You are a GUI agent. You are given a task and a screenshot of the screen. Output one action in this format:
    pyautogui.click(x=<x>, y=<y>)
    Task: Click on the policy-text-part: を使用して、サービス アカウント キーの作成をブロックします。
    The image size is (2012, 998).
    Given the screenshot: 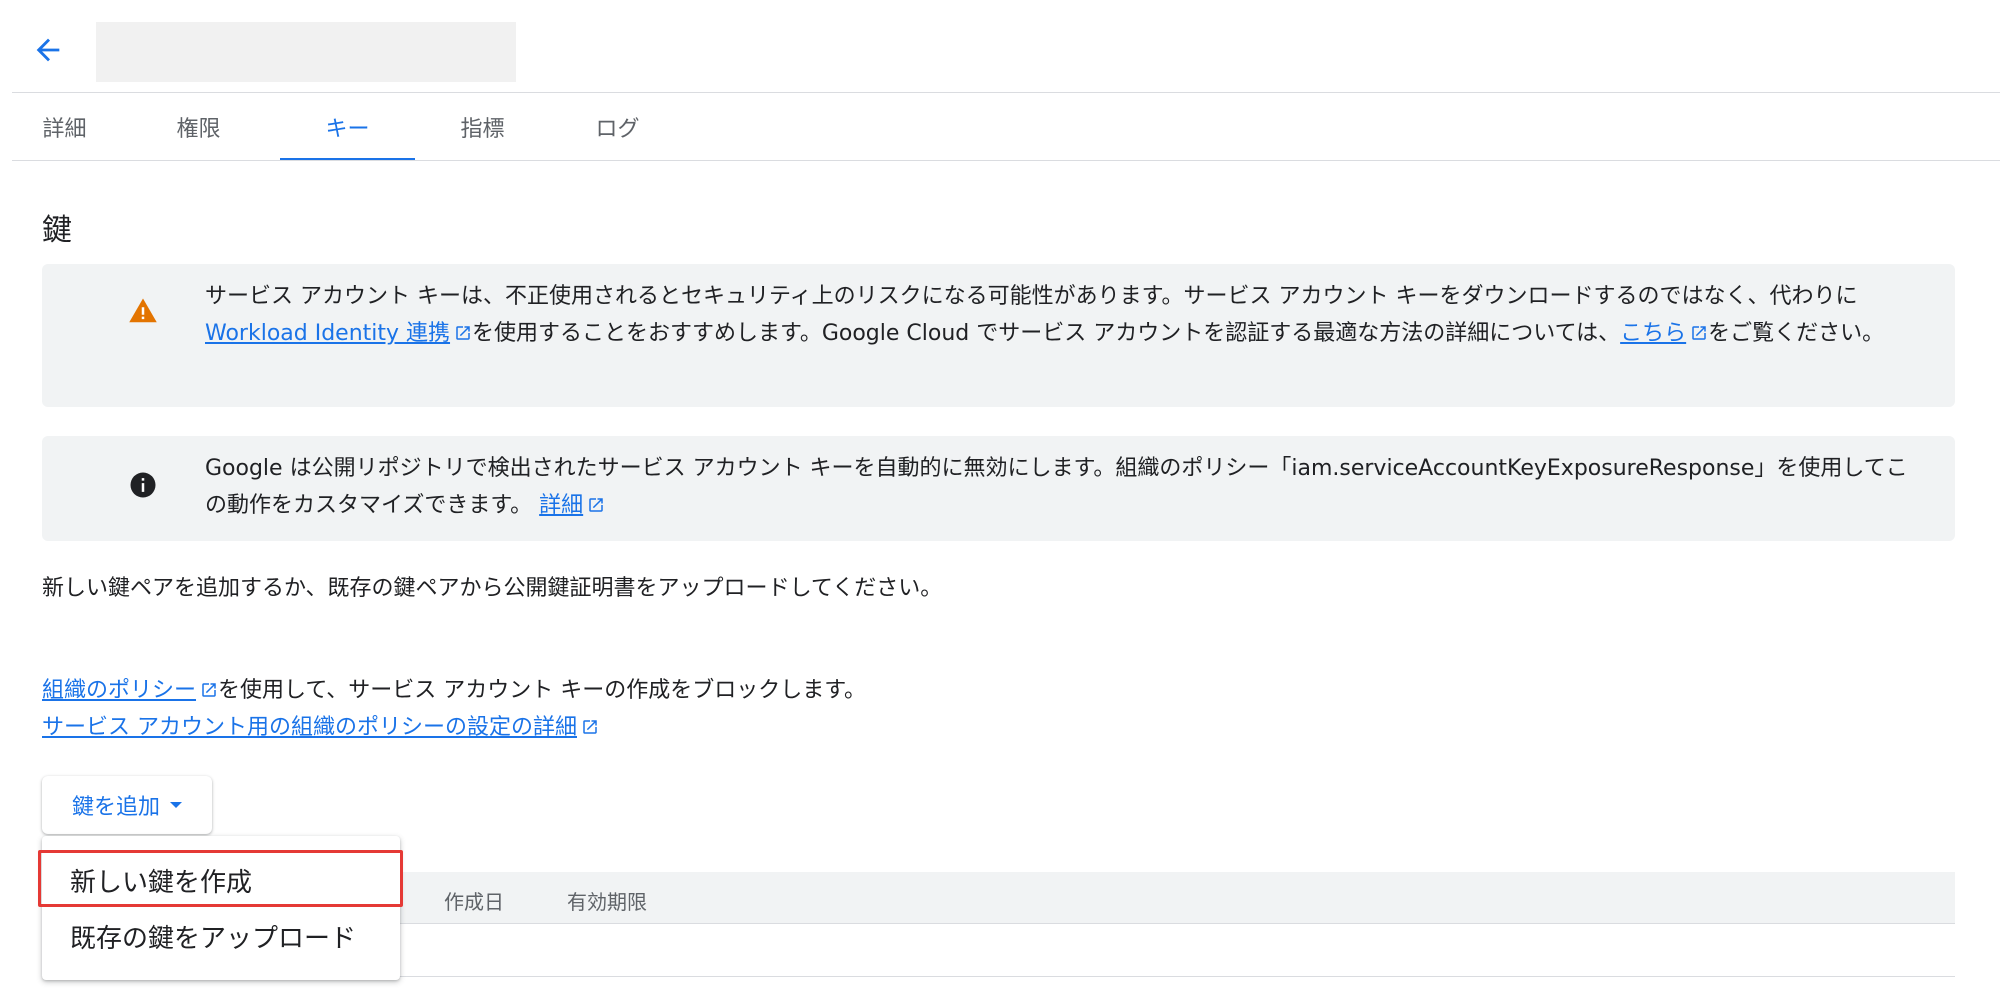 What is the action you would take?
    pyautogui.click(x=542, y=690)
    